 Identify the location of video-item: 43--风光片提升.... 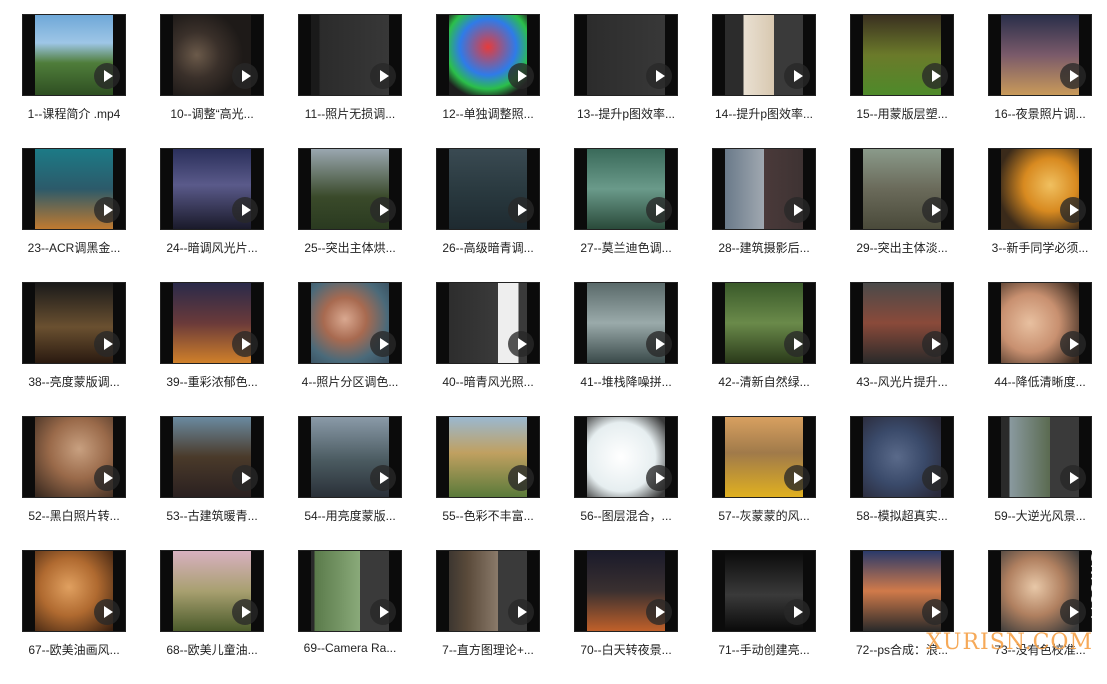
(902, 349).